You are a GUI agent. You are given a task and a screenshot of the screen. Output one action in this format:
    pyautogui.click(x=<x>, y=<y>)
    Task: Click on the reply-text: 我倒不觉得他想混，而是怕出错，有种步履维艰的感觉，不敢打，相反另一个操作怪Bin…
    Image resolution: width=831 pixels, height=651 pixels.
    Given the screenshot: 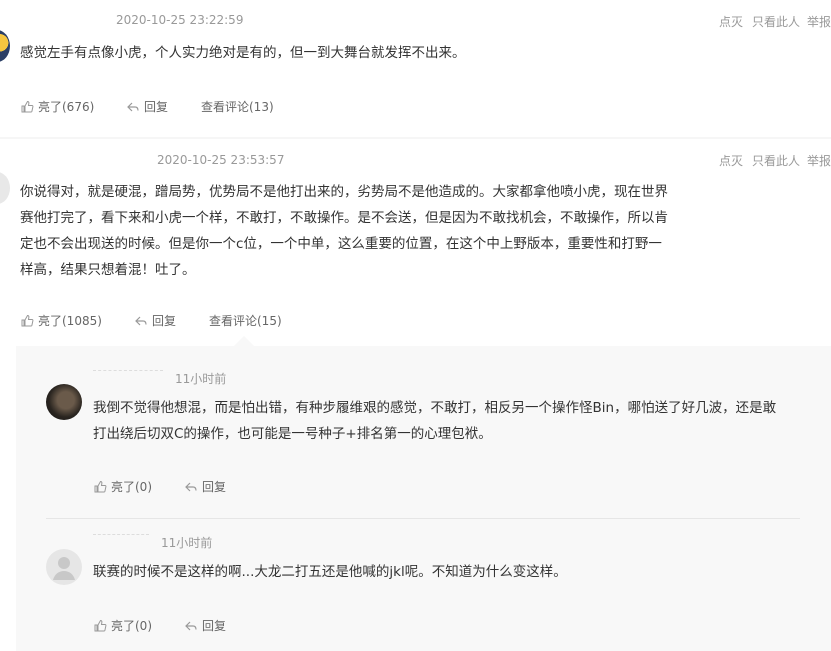 What is the action you would take?
    pyautogui.click(x=453, y=421)
    